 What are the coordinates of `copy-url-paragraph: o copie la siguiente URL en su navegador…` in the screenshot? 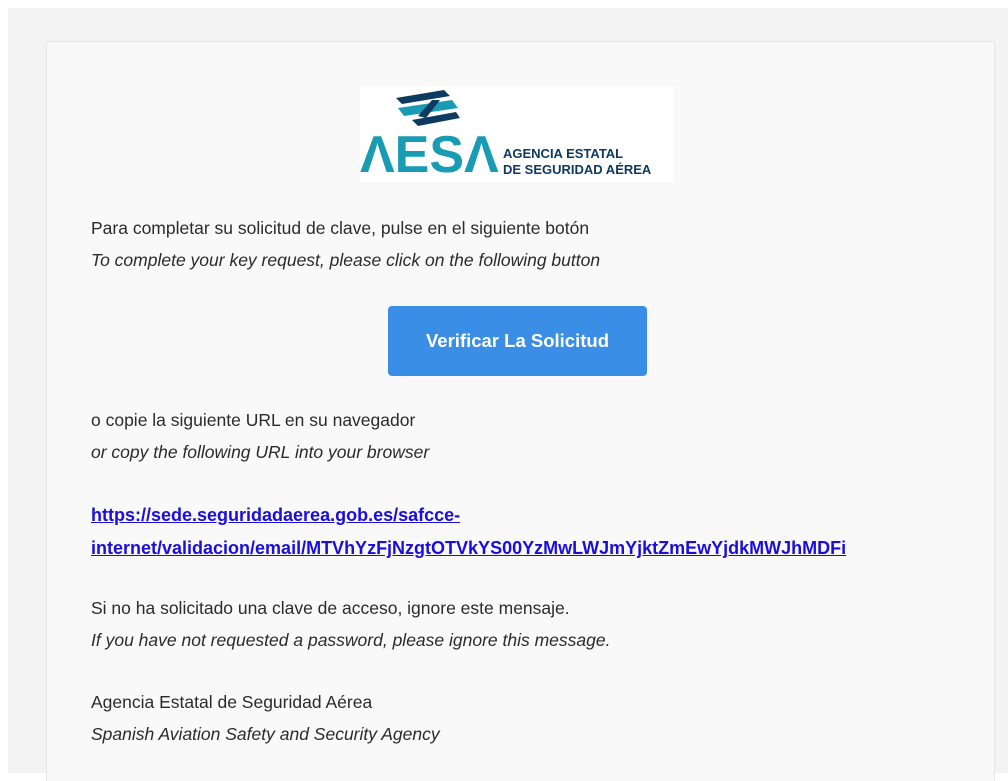 It's located at (260, 436).